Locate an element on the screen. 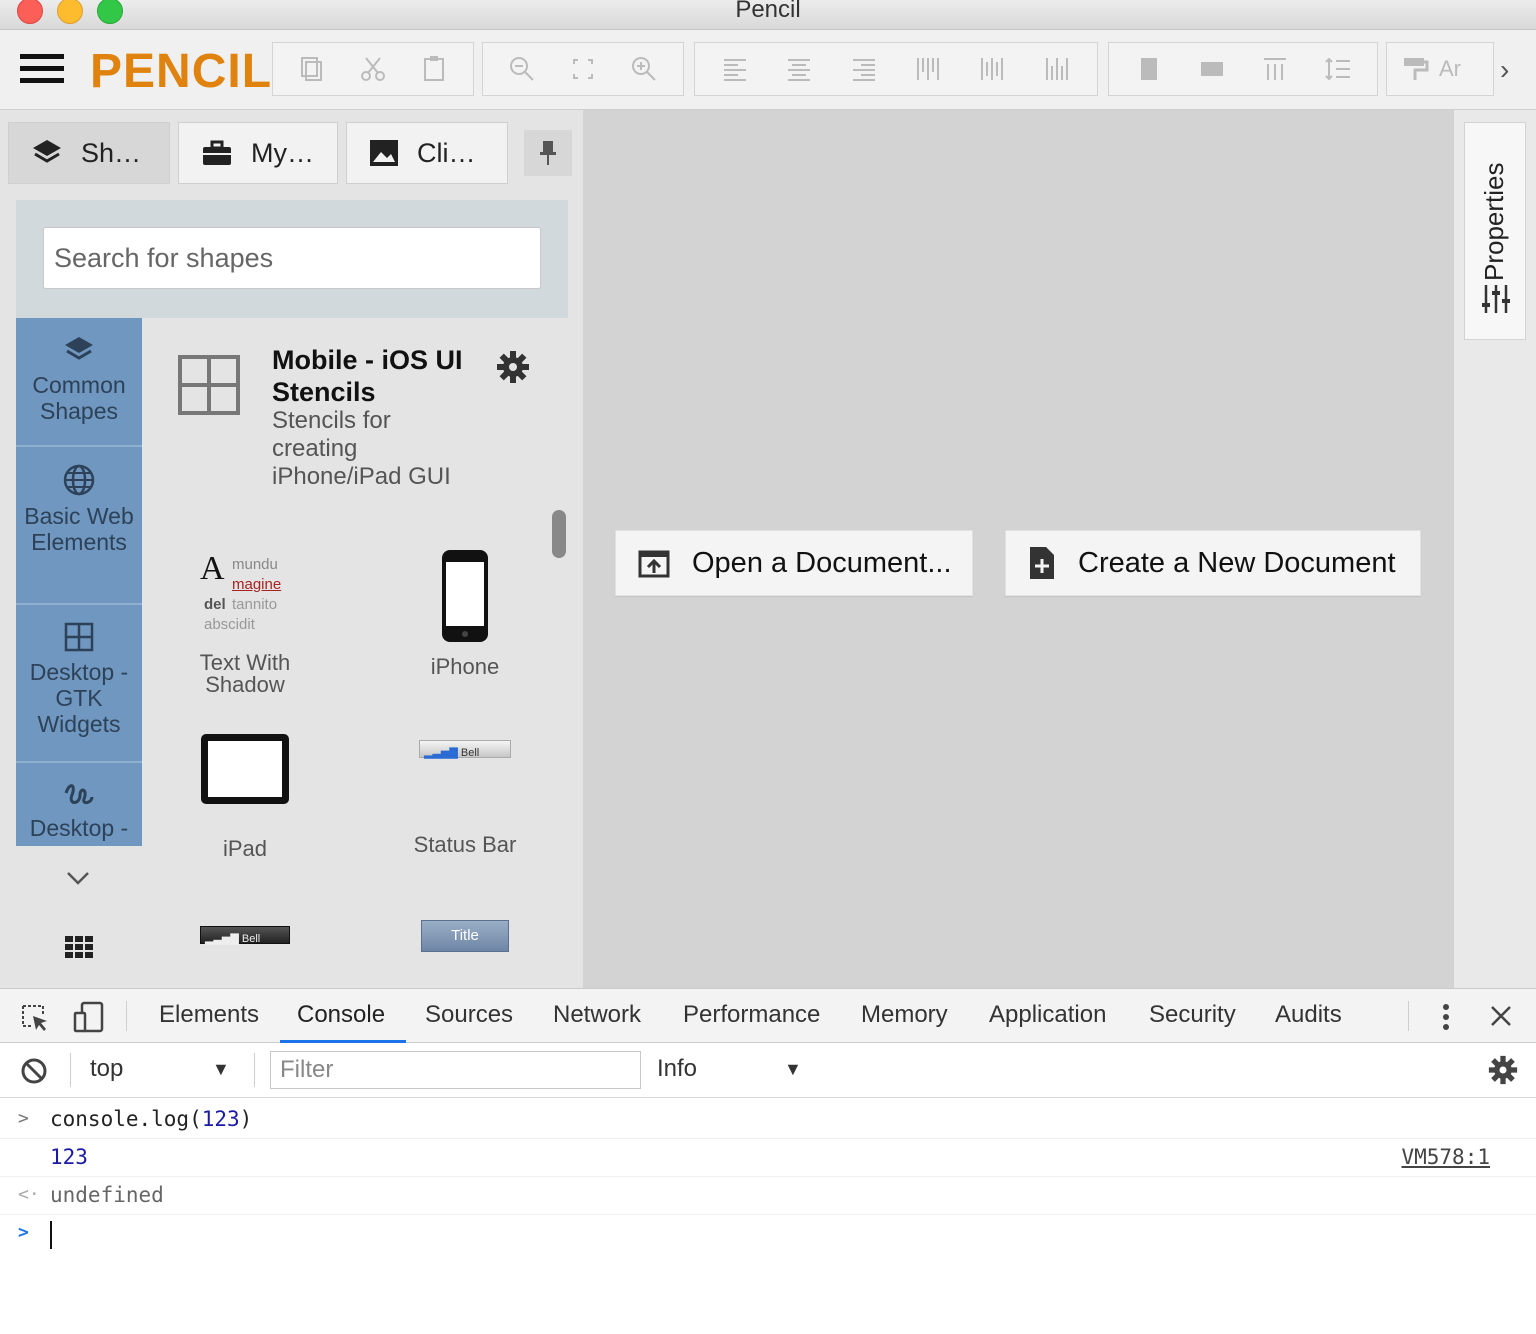  tab-audits: Audits is located at coordinates (1308, 1015).